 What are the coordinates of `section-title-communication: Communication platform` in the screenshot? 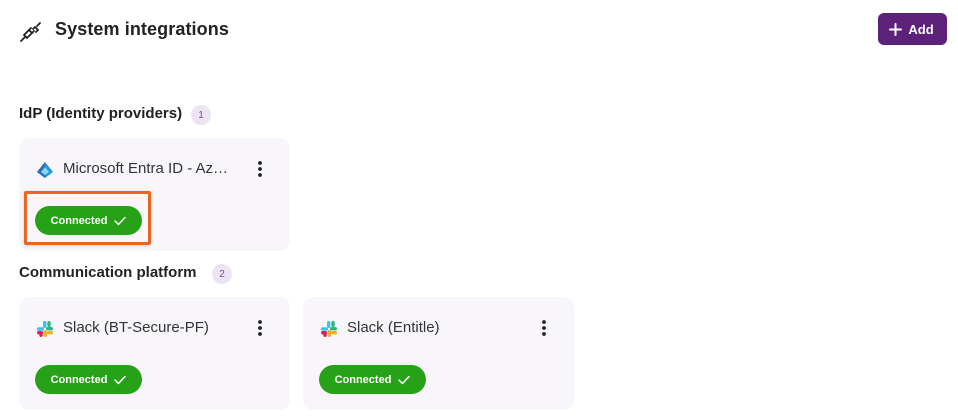 It's located at (108, 272).